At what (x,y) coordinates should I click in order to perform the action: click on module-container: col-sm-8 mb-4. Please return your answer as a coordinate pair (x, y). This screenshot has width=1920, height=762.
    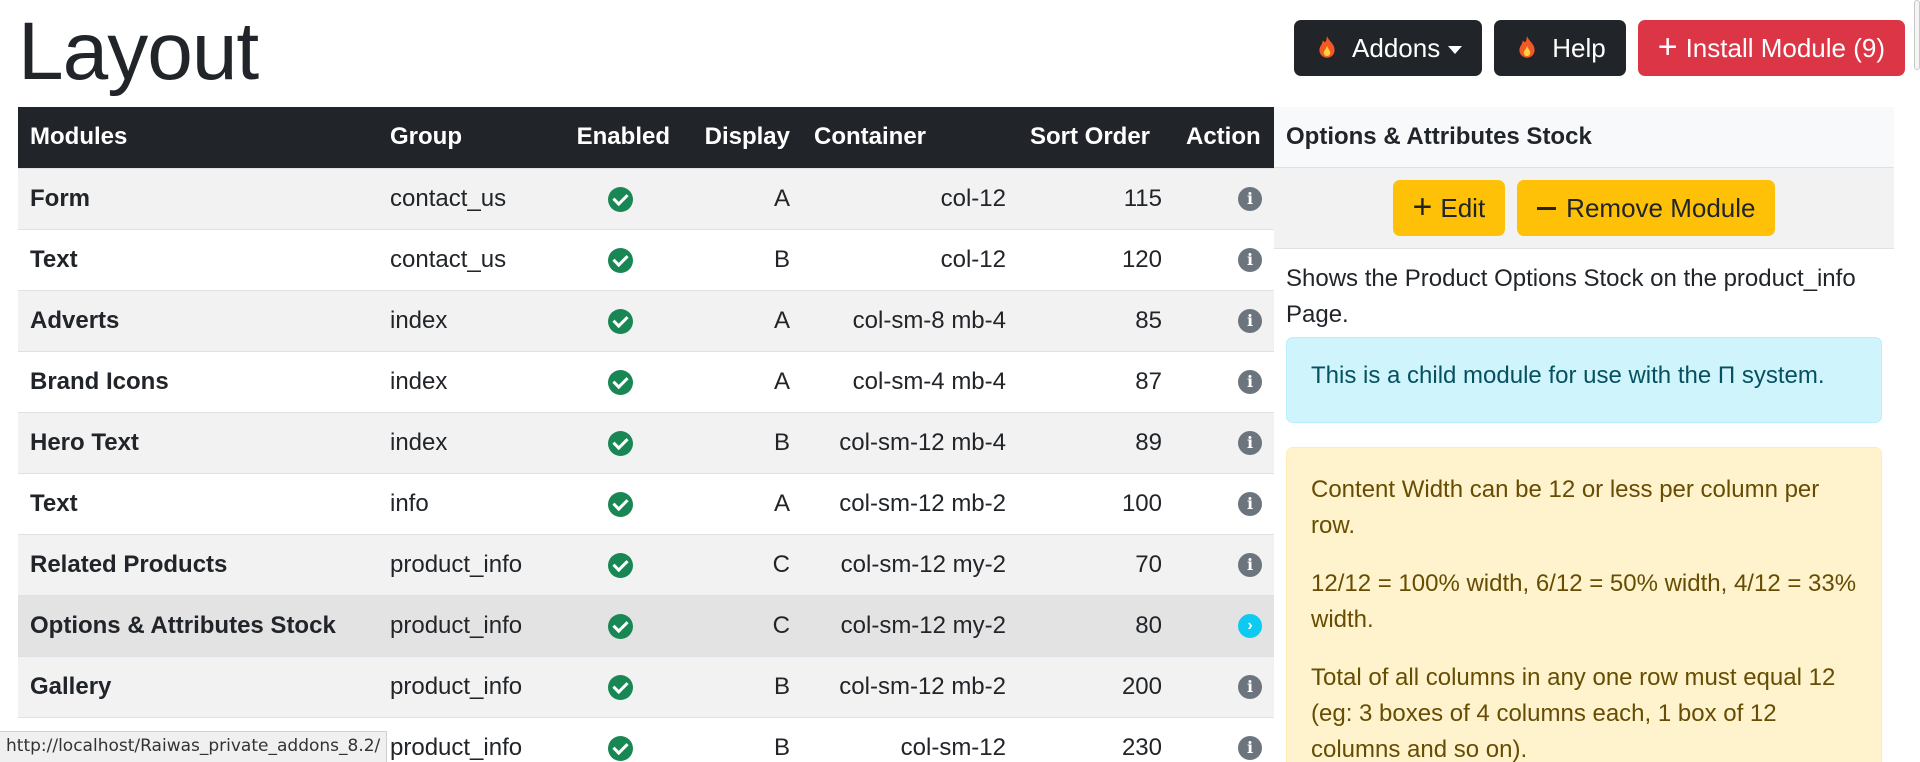
    Looking at the image, I should click on (910, 320).